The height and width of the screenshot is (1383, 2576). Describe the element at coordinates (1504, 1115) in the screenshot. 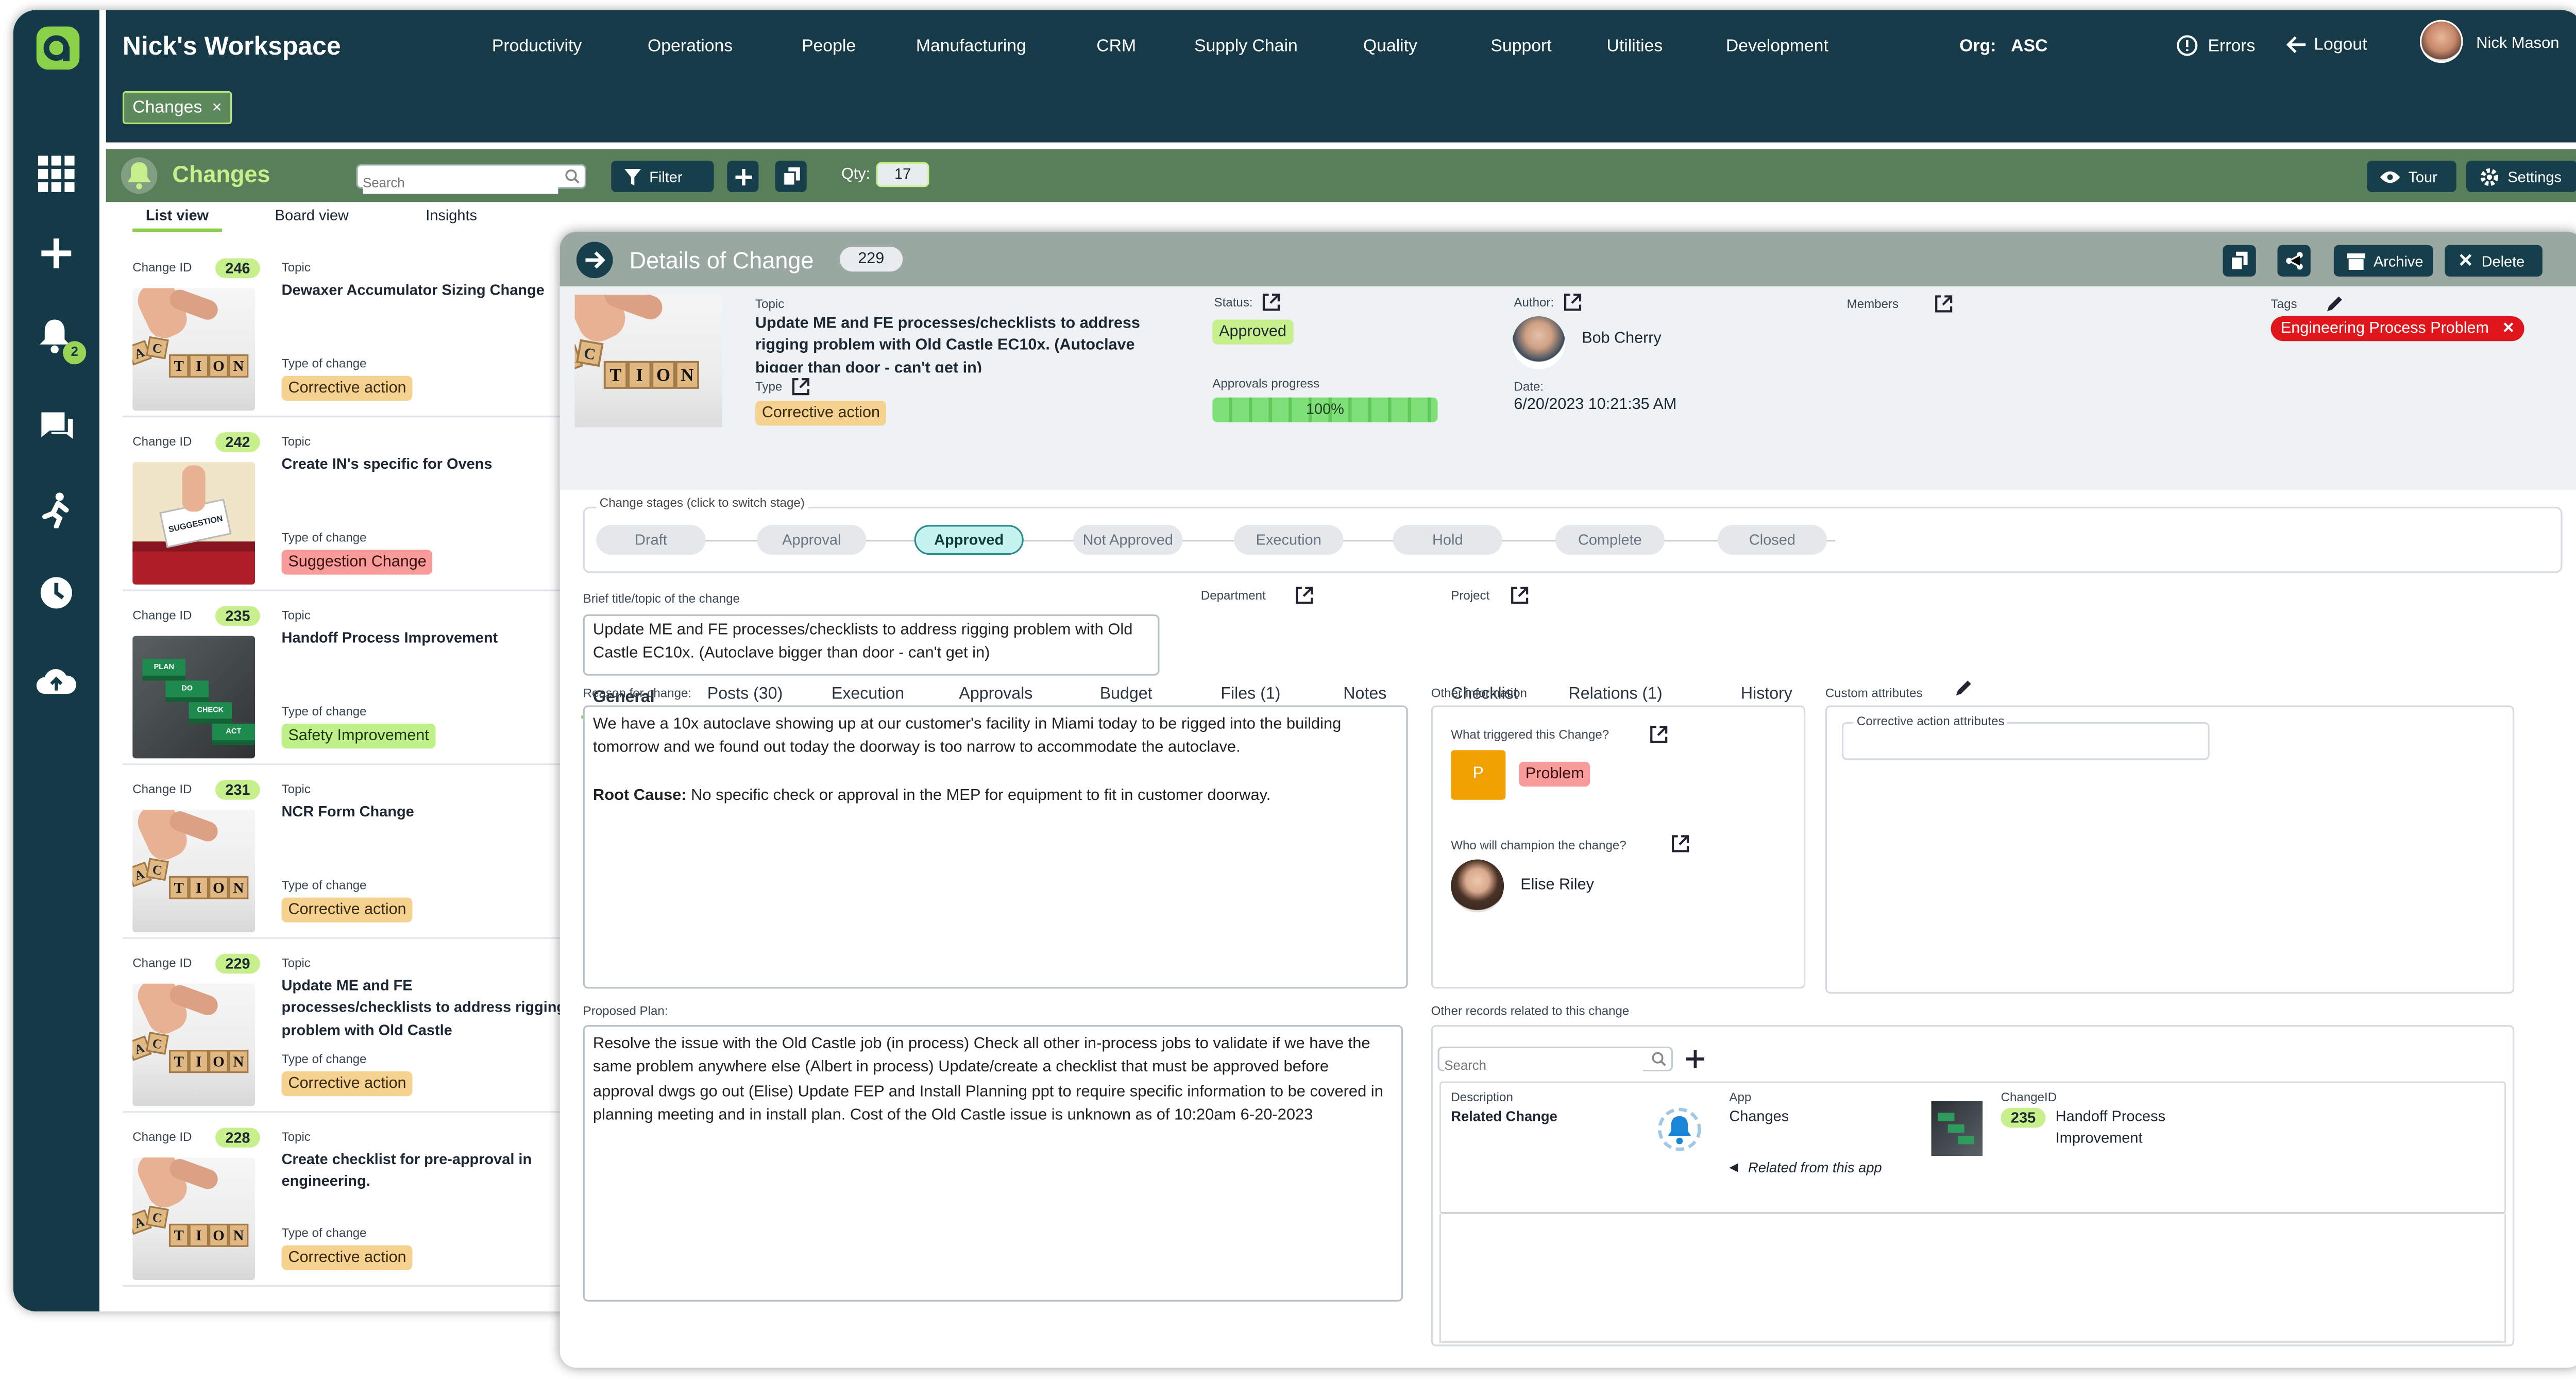

I see `related-desc: Related Change` at that location.